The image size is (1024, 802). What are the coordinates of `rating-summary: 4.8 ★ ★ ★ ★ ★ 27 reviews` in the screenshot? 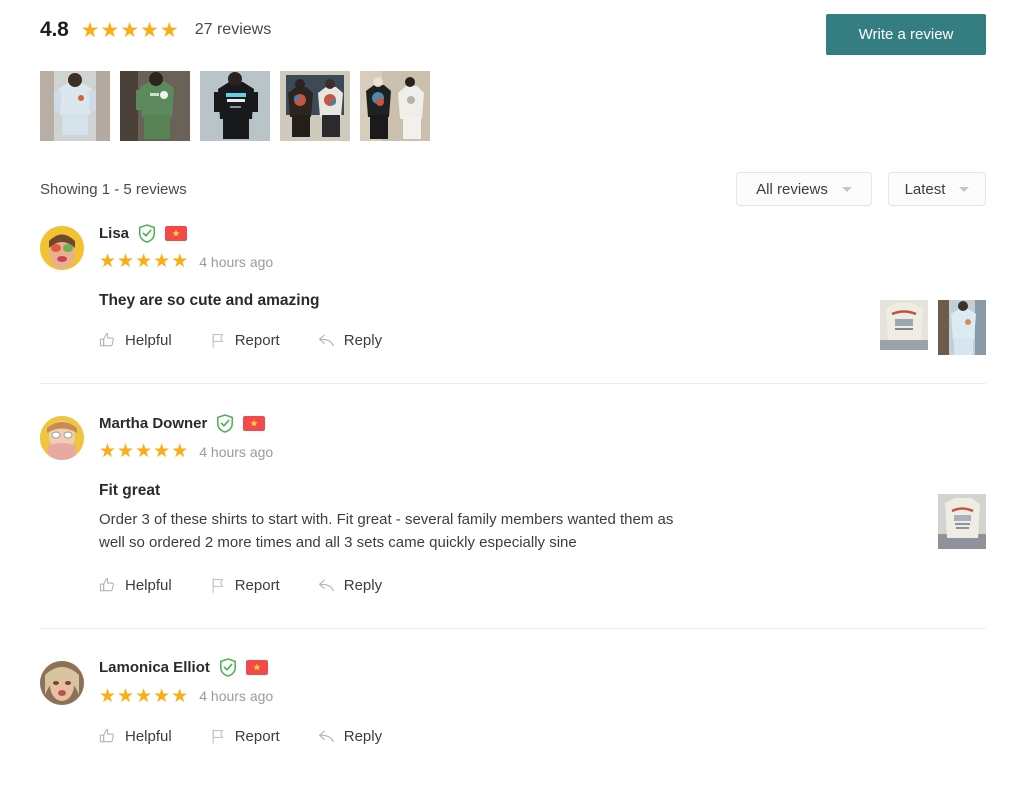 It's located at (155, 30).